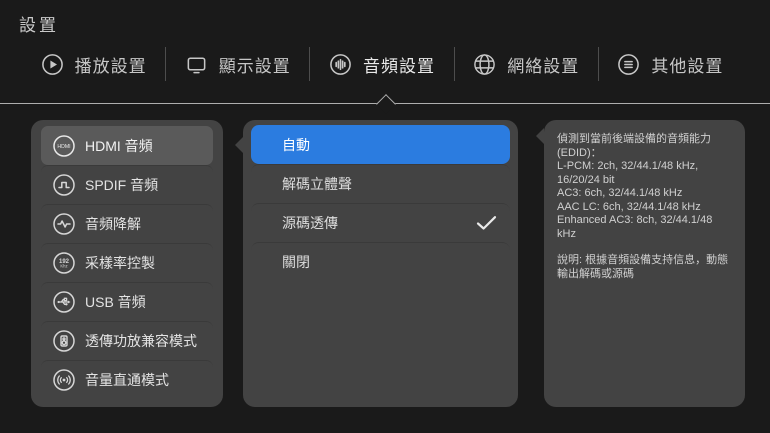 The height and width of the screenshot is (433, 770). I want to click on tab-network-settings: 網絡設置, so click(526, 64).